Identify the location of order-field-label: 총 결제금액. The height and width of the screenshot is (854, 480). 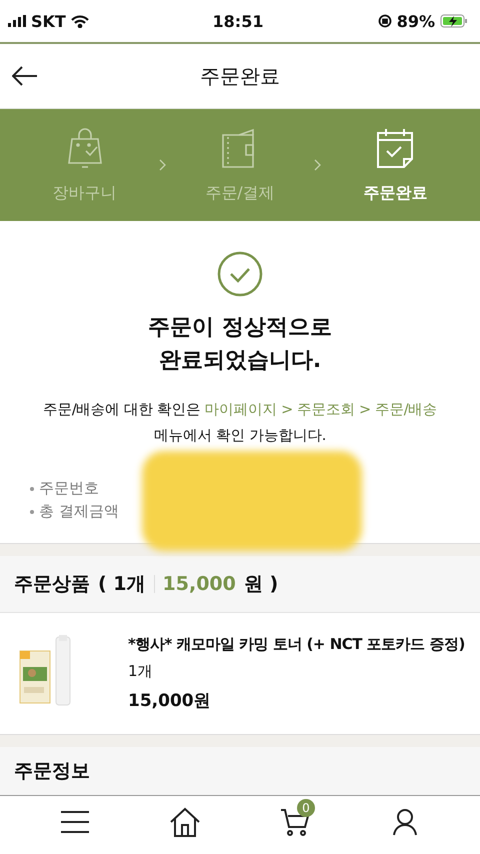
(79, 512).